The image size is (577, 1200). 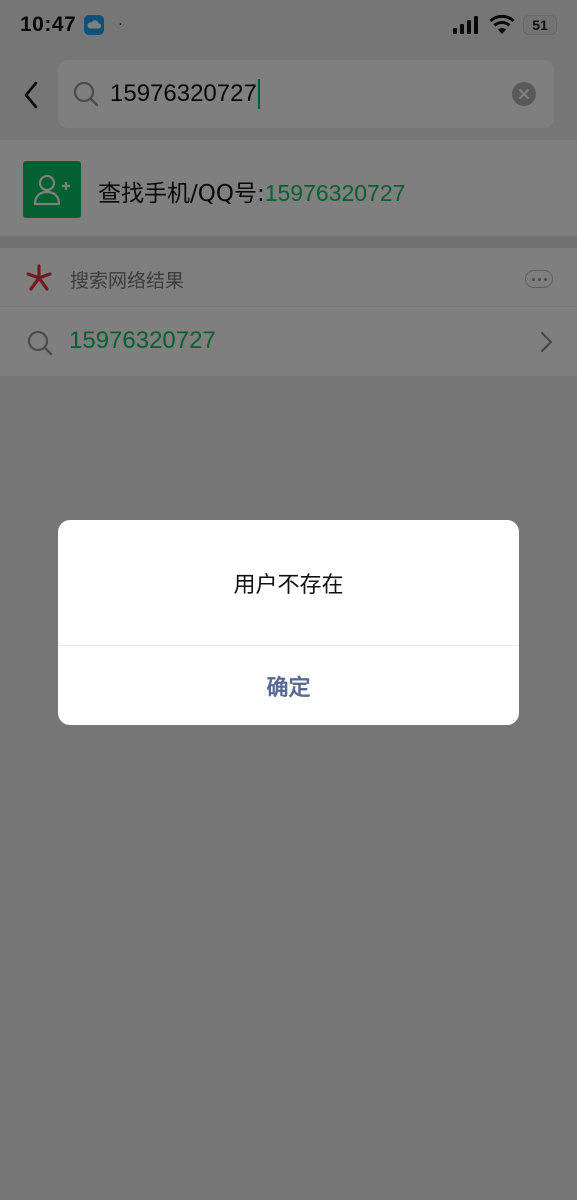 I want to click on confirm-button: 确定, so click(x=288, y=685).